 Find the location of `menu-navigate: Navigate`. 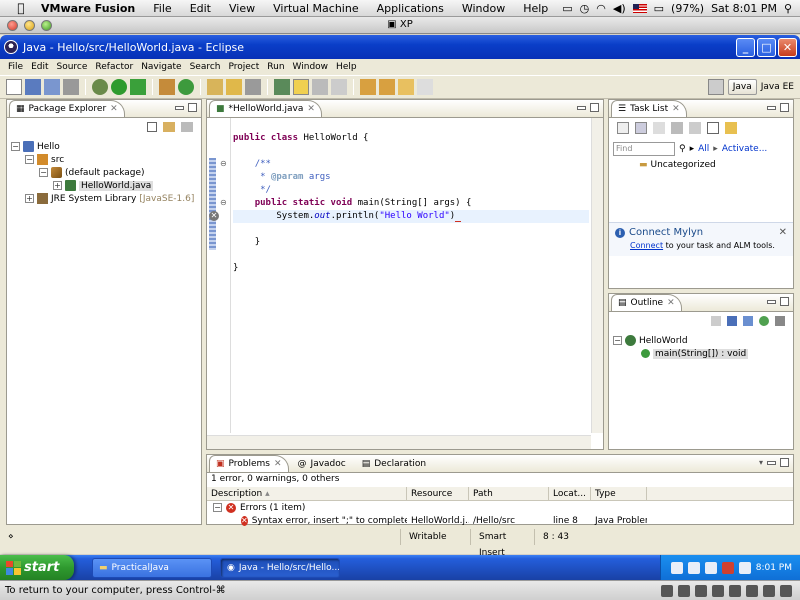

menu-navigate: Navigate is located at coordinates (161, 67).